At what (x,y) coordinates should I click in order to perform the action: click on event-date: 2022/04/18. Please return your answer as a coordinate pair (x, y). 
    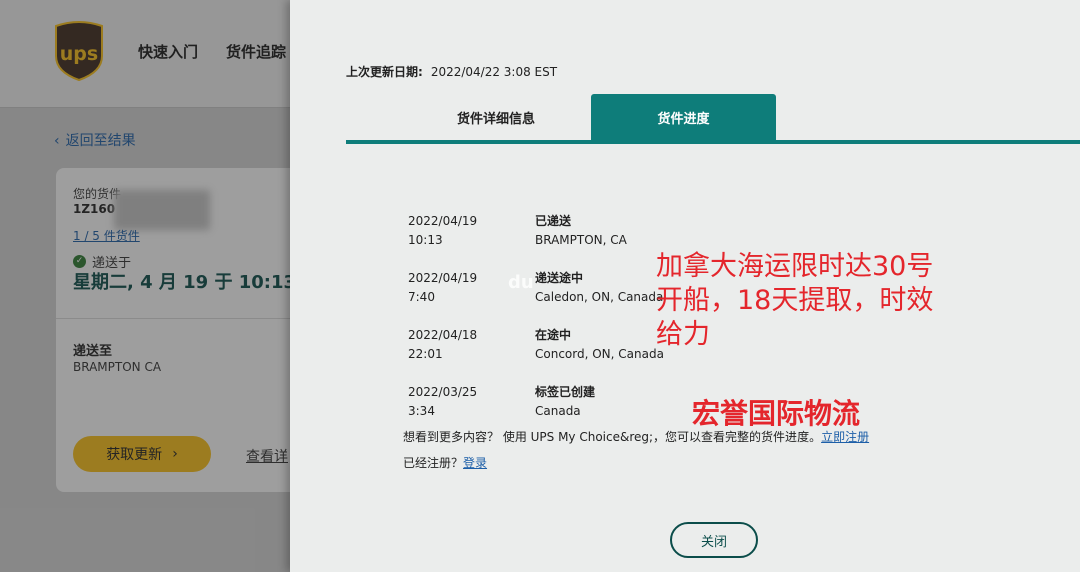
    Looking at the image, I should click on (443, 335).